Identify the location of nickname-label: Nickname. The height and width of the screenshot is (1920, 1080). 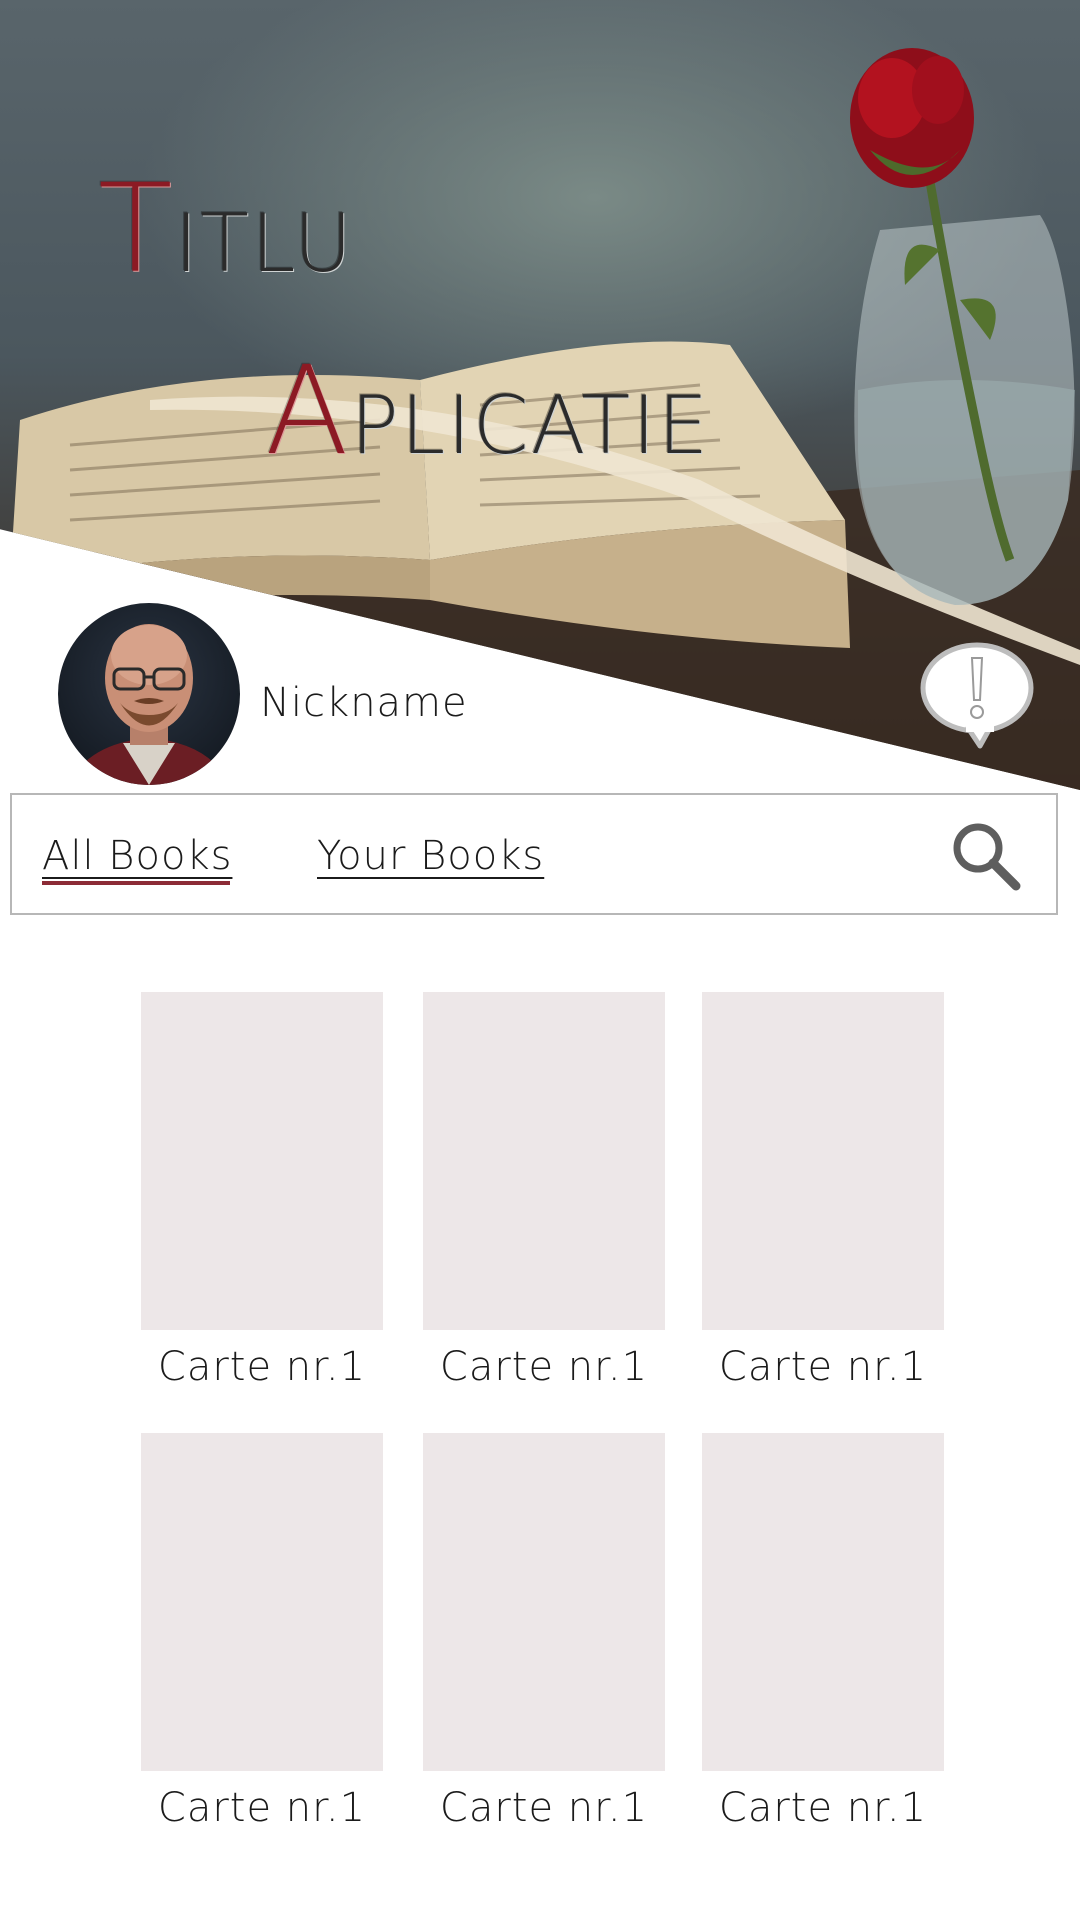
(364, 703).